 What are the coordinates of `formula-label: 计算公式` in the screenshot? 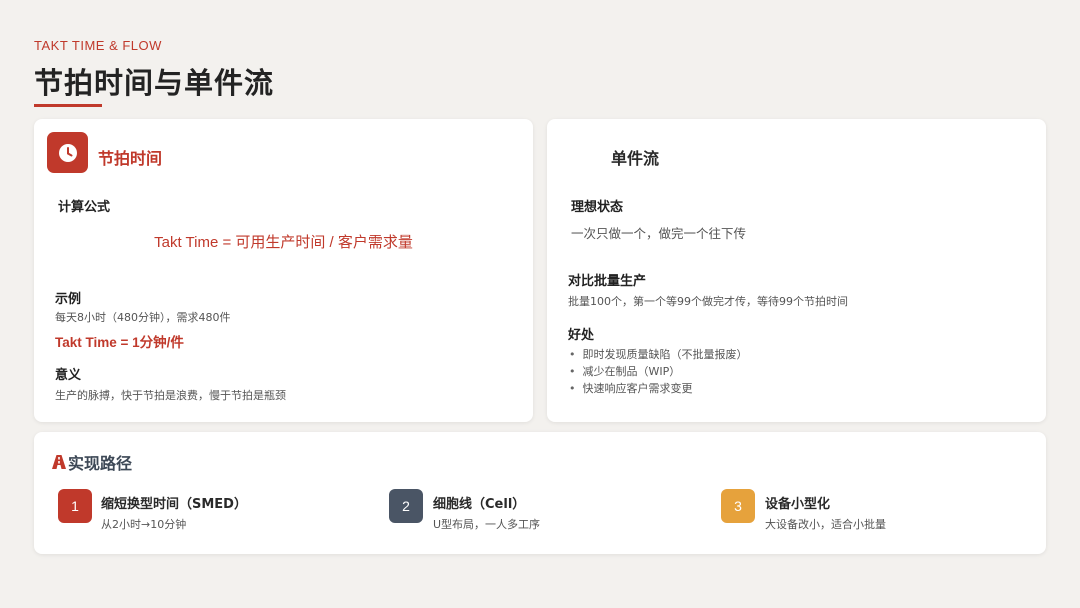 It's located at (84, 207).